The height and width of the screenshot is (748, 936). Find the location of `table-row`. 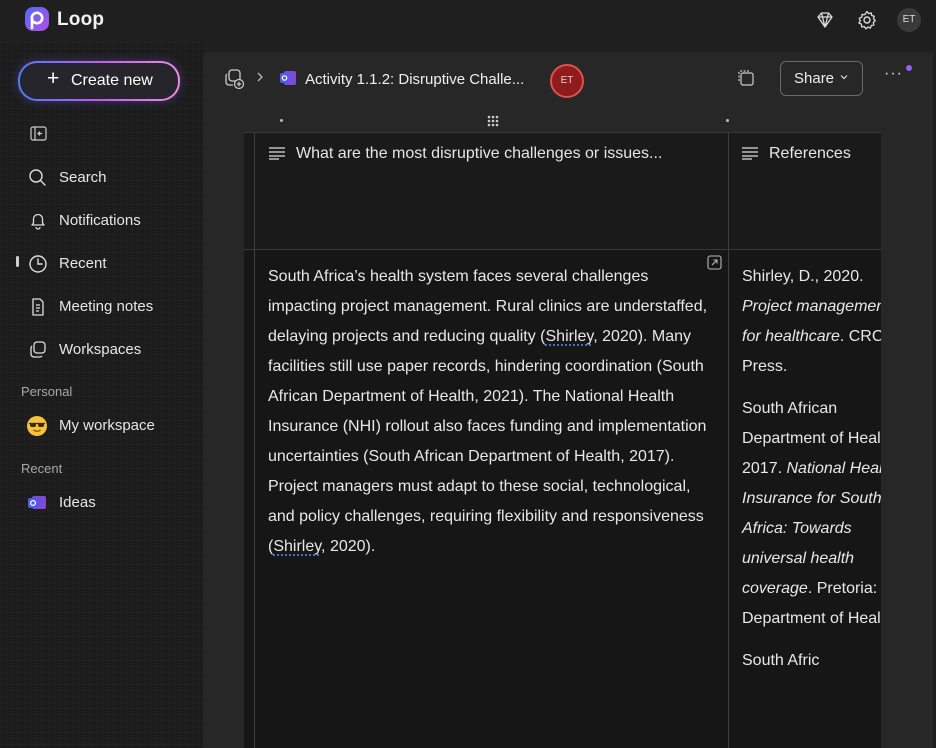

table-row is located at coordinates (562, 213).